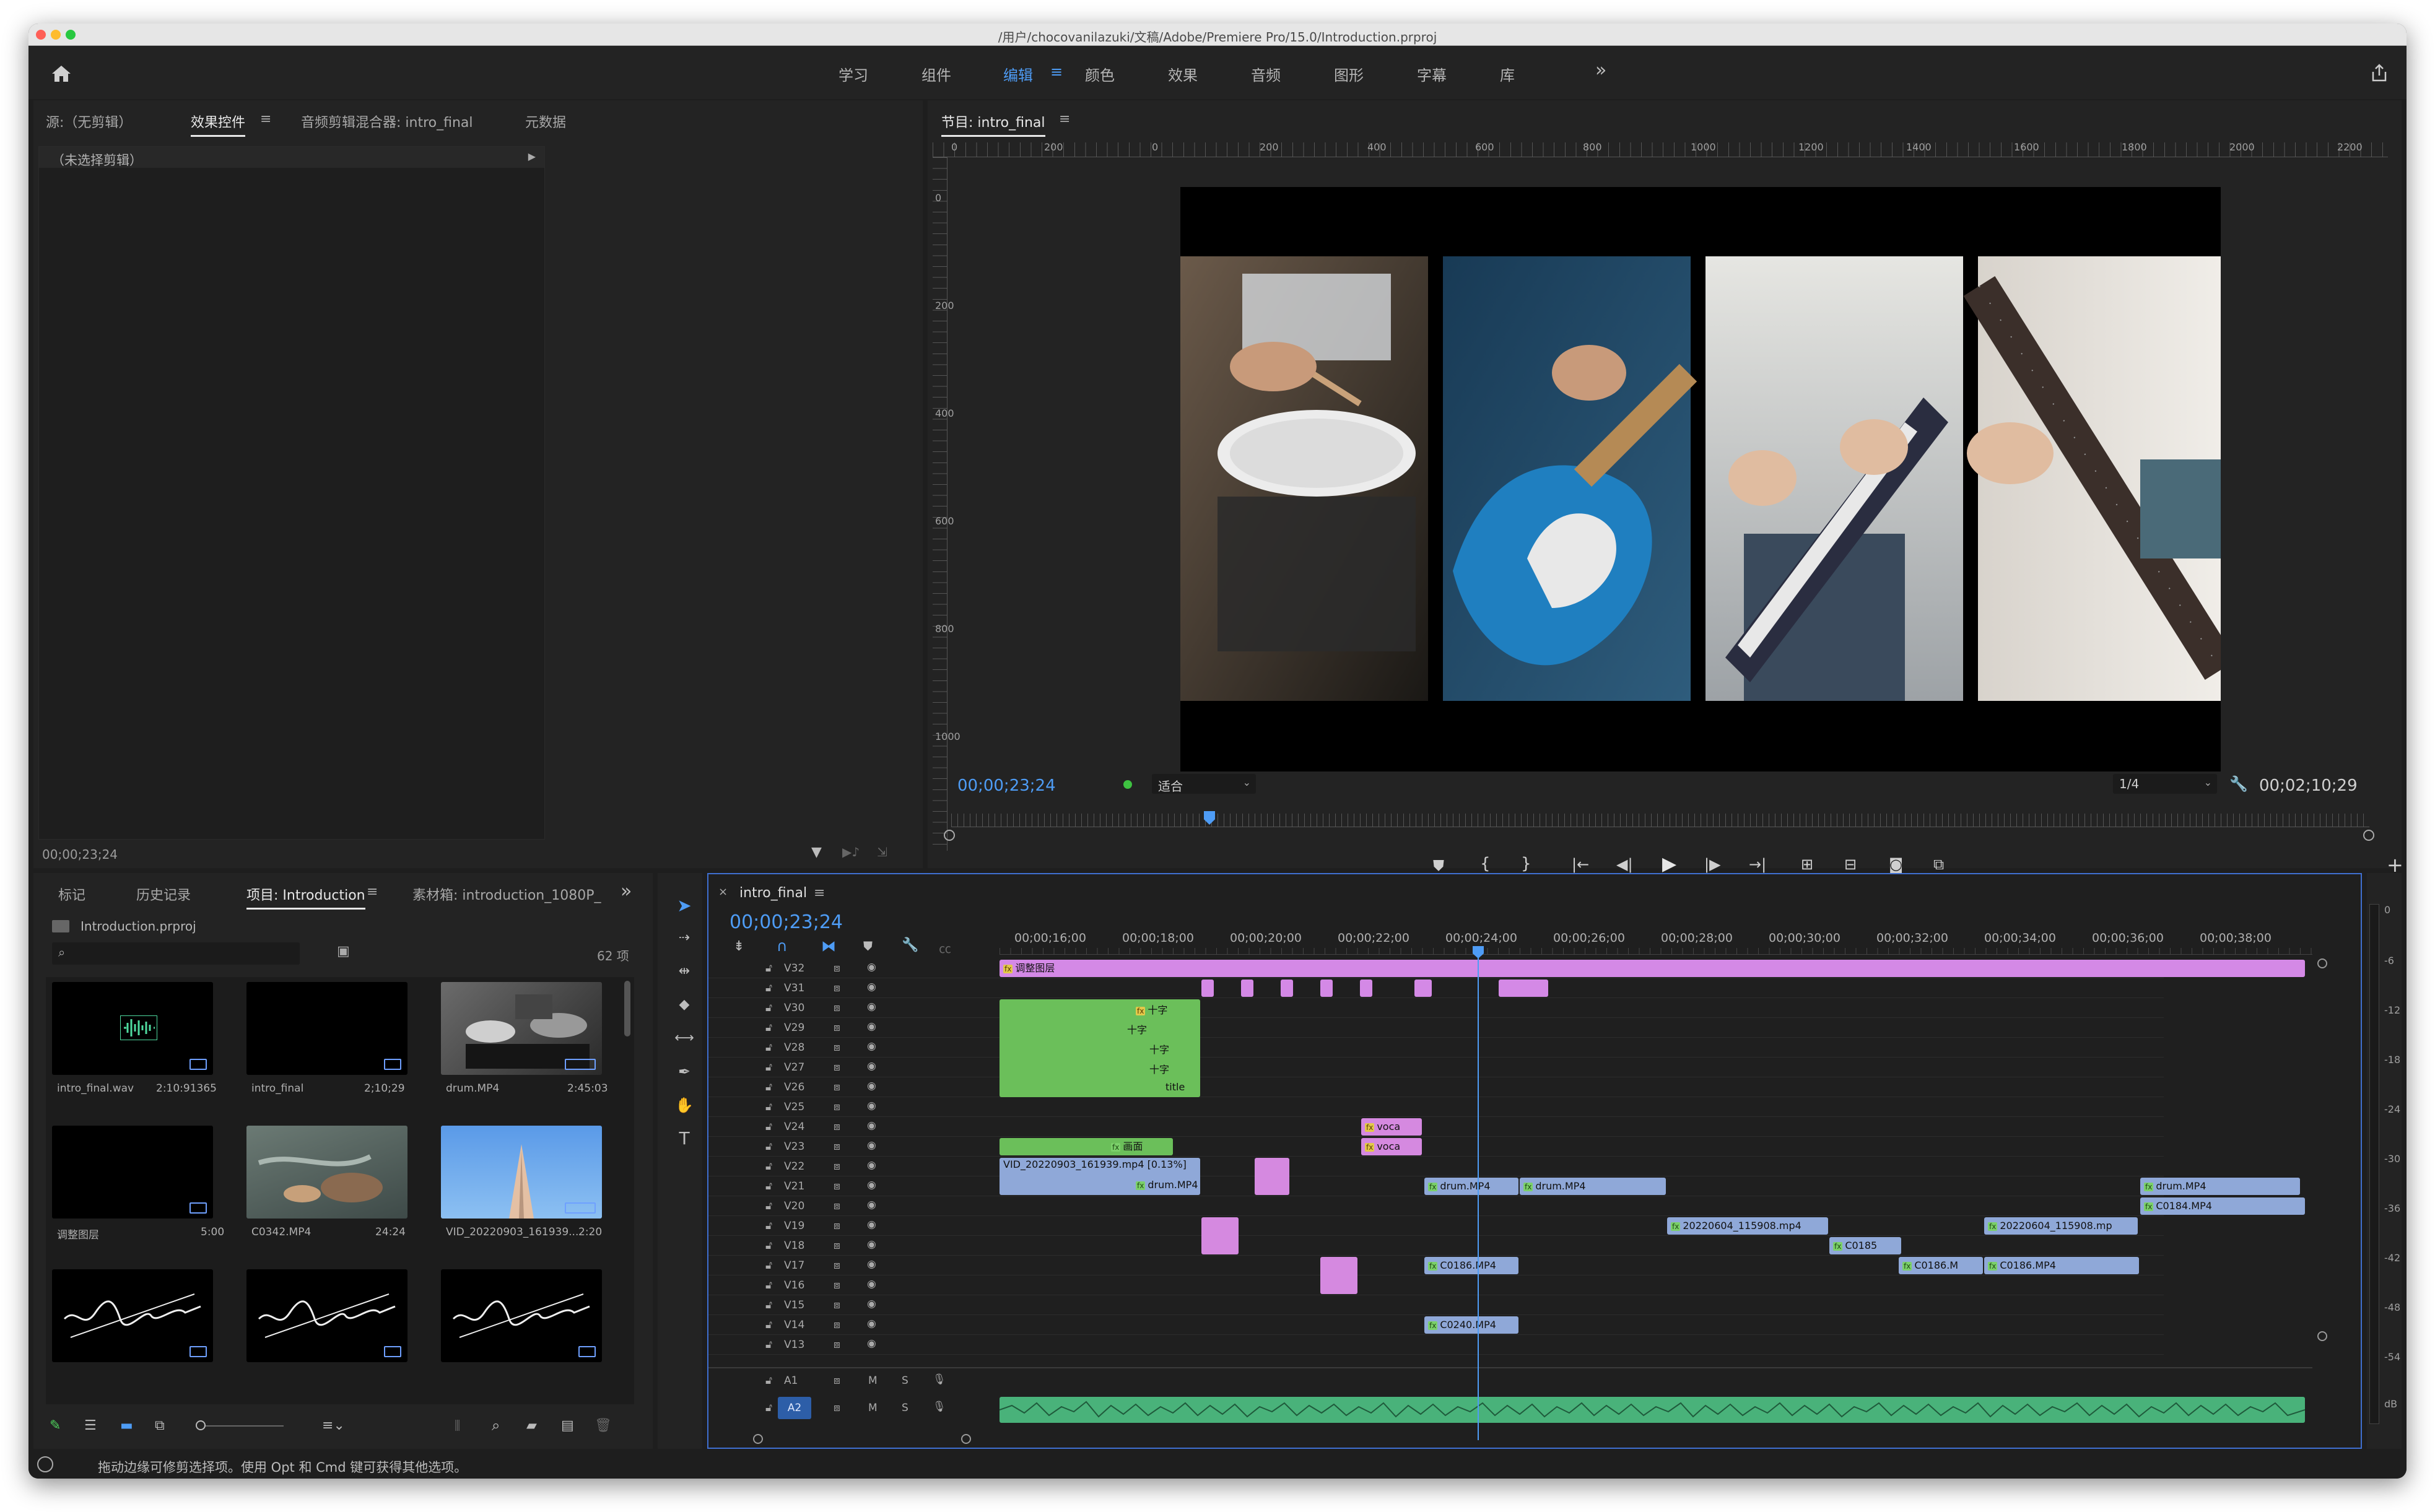 Image resolution: width=2435 pixels, height=1512 pixels. What do you see at coordinates (1669, 864) in the screenshot?
I see `play-icon: ▶` at bounding box center [1669, 864].